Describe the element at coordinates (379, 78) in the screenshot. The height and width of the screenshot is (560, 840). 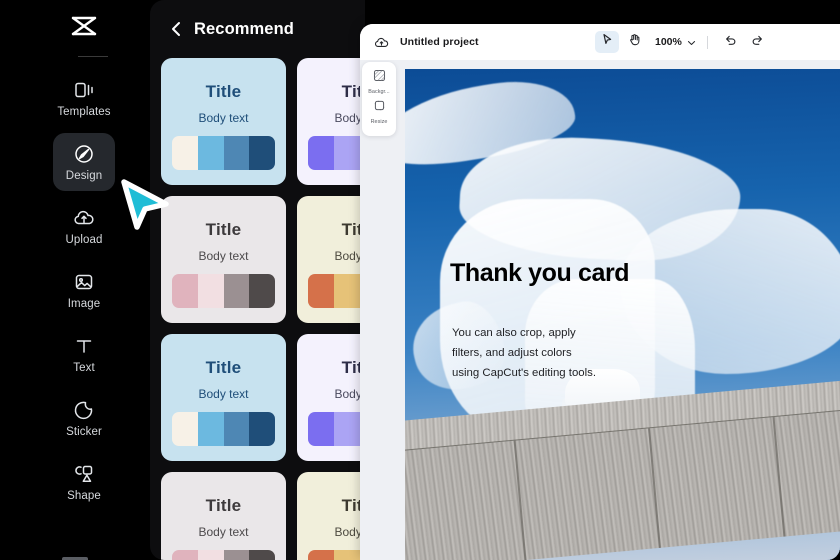
I see `background-checker-icon` at that location.